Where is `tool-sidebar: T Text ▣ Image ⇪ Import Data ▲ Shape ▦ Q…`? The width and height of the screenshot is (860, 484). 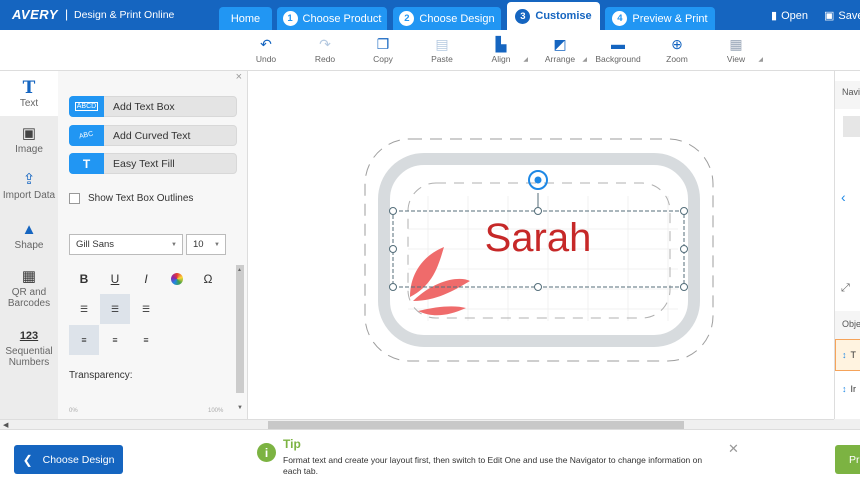 tool-sidebar: T Text ▣ Image ⇪ Import Data ▲ Shape ▦ Q… is located at coordinates (29, 245).